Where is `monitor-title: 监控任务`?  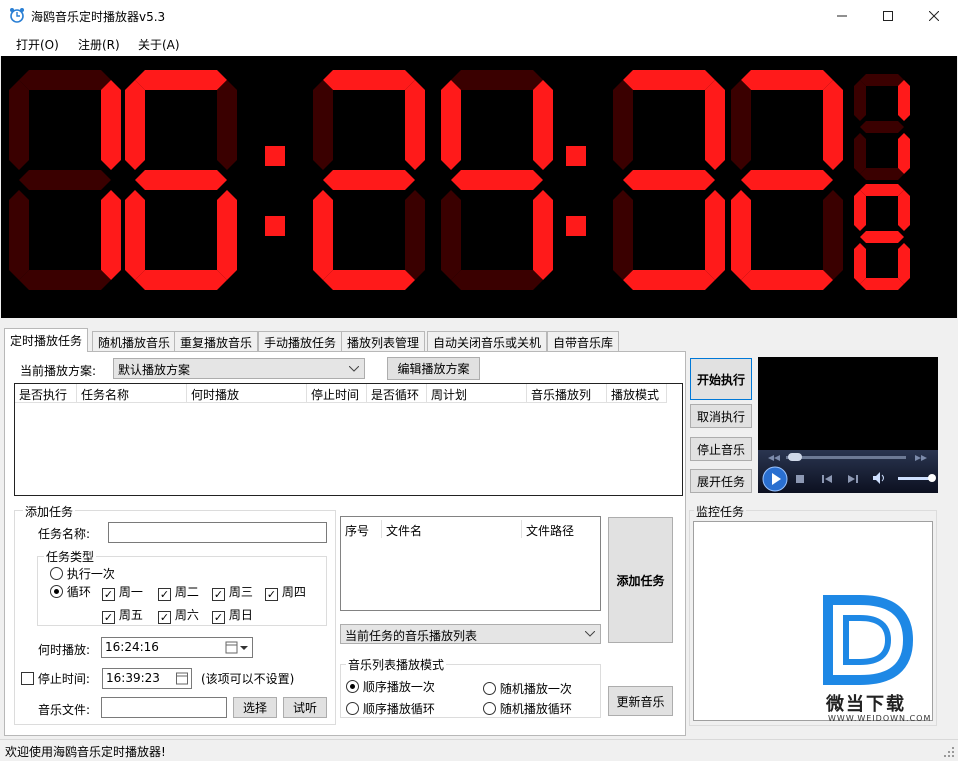 monitor-title: 监控任务 is located at coordinates (720, 511).